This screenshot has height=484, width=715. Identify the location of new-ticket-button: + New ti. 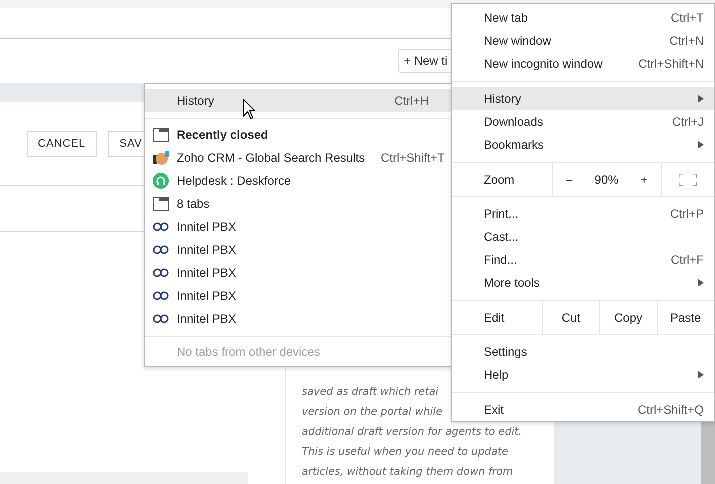
(424, 61).